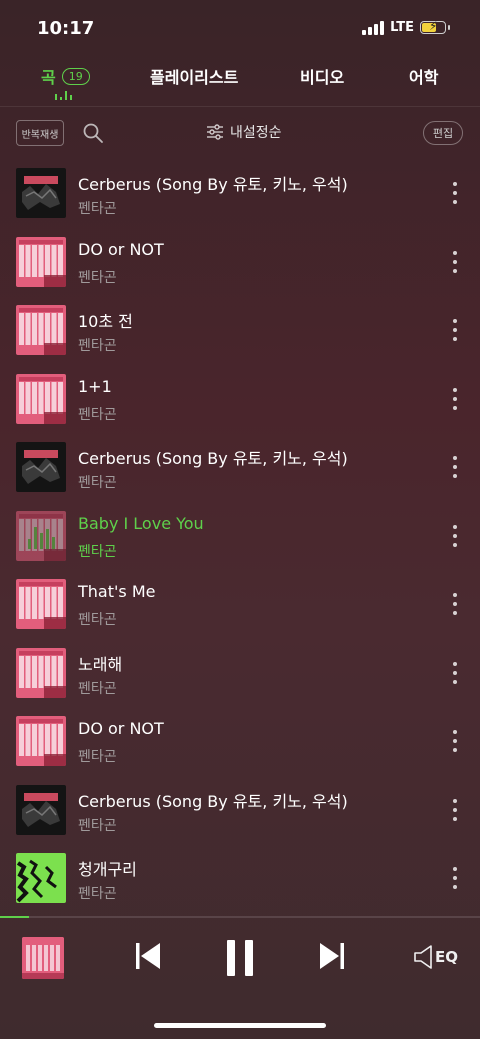  I want to click on home-indicator, so click(240, 1025).